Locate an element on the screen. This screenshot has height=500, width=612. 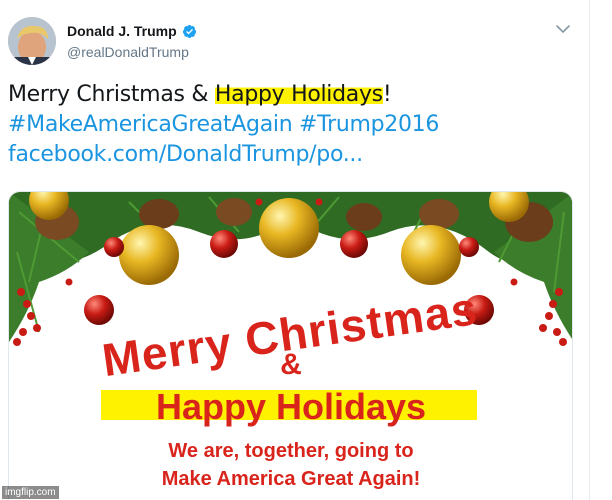
tweet-text-prefix: Merry Christmas & is located at coordinates (111, 94).